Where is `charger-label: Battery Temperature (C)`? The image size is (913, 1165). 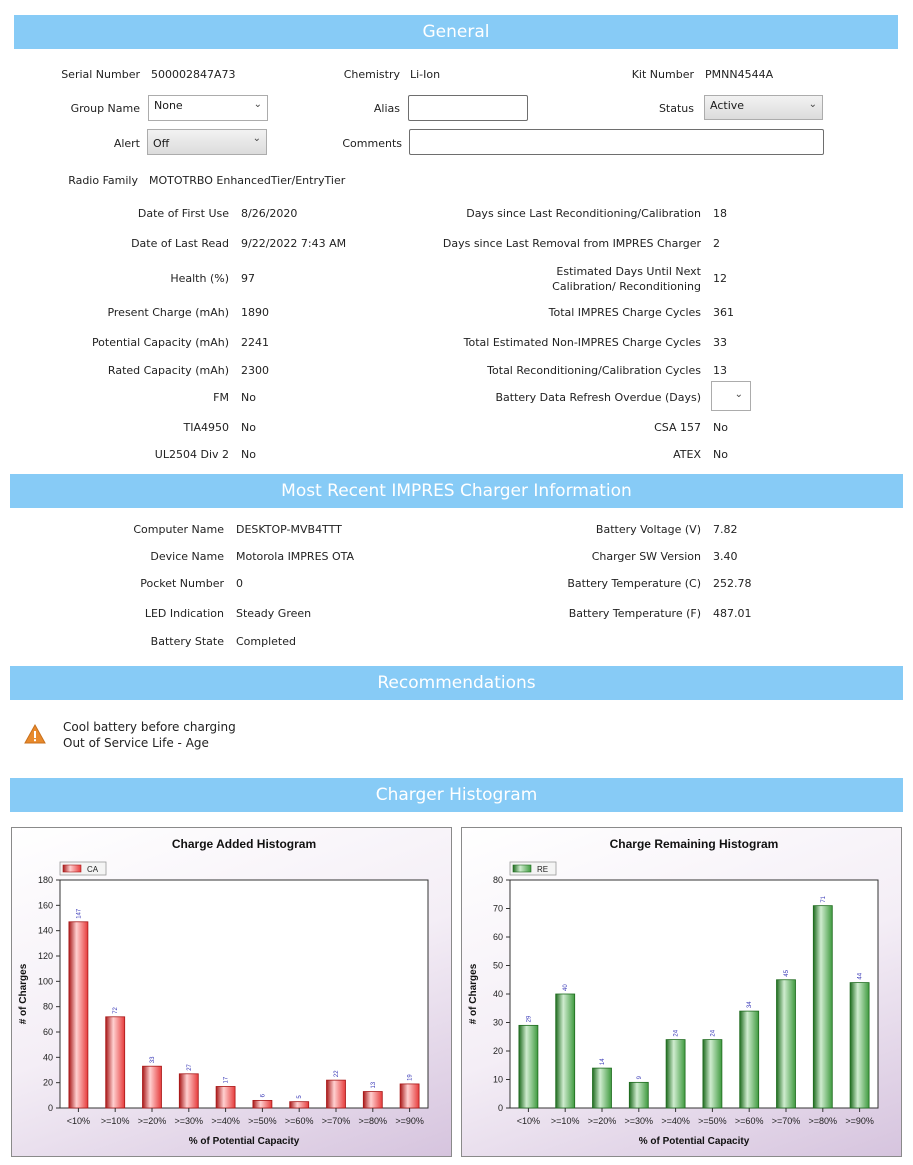
charger-label: Battery Temperature (C) is located at coordinates (634, 583).